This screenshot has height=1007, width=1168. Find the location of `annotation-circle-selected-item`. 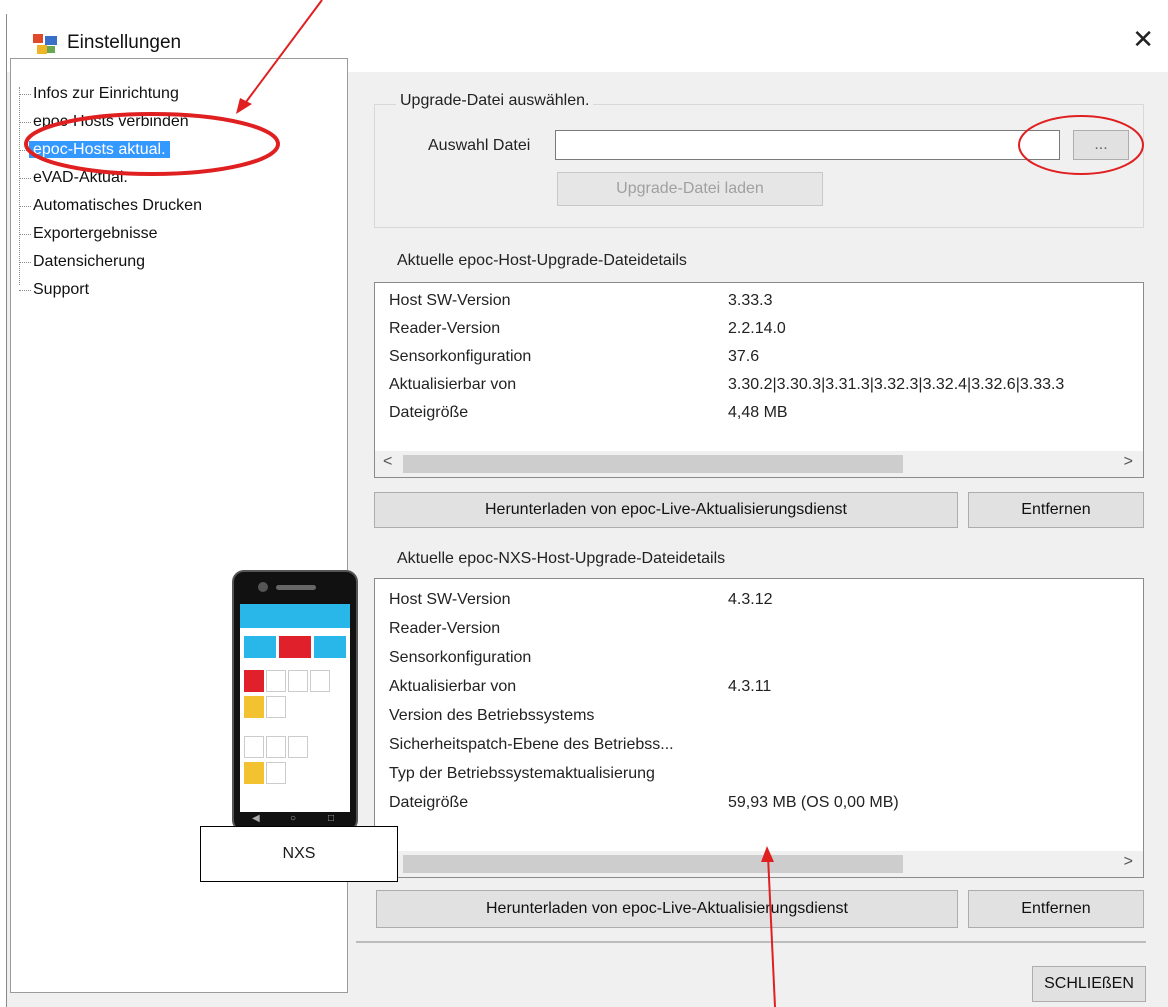

annotation-circle-selected-item is located at coordinates (152, 144).